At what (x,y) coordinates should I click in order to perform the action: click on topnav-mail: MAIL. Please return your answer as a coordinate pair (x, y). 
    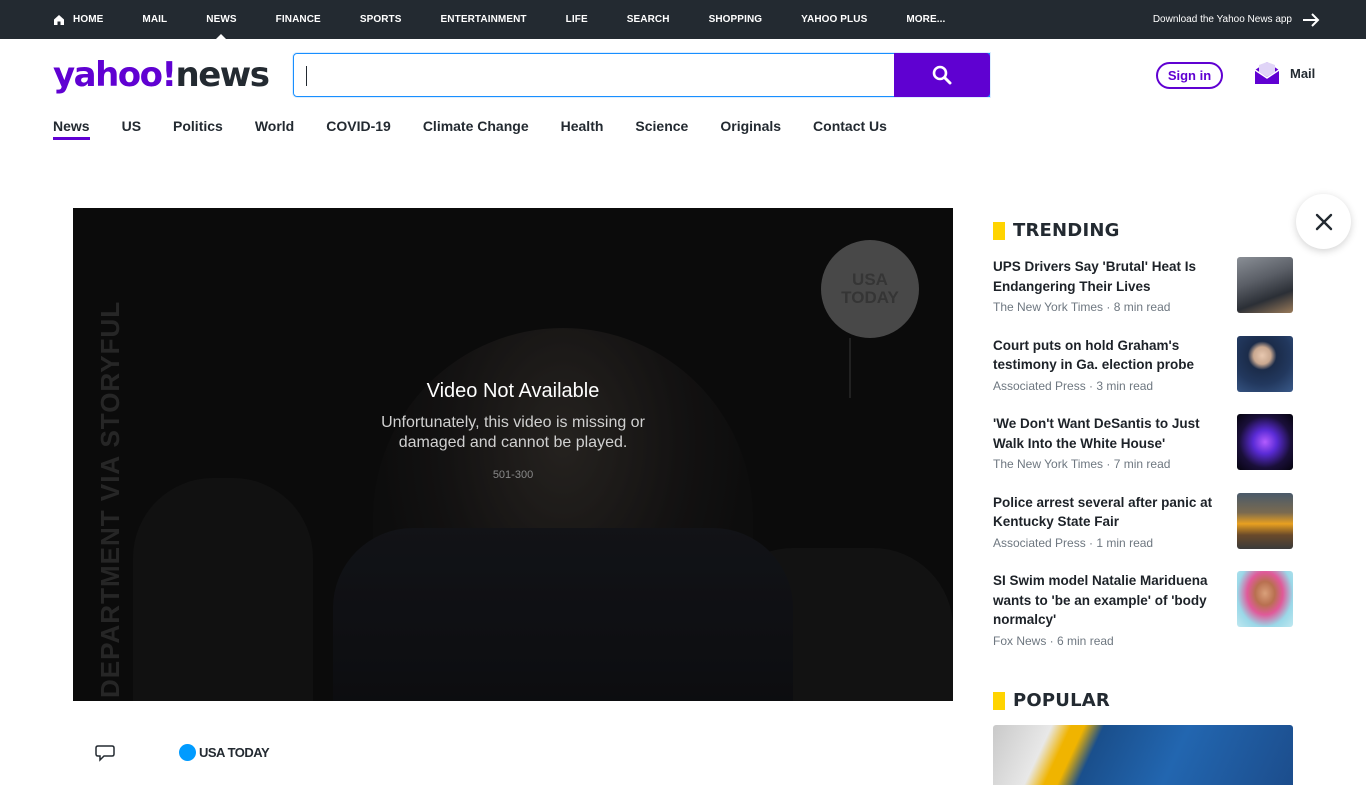
    Looking at the image, I should click on (154, 19).